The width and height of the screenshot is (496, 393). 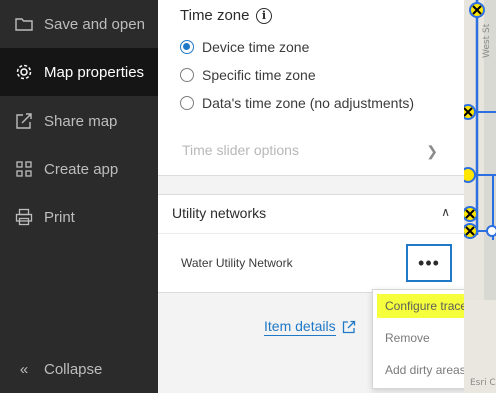 I want to click on radio-specific-time-zone: Specific time zone, so click(x=248, y=75).